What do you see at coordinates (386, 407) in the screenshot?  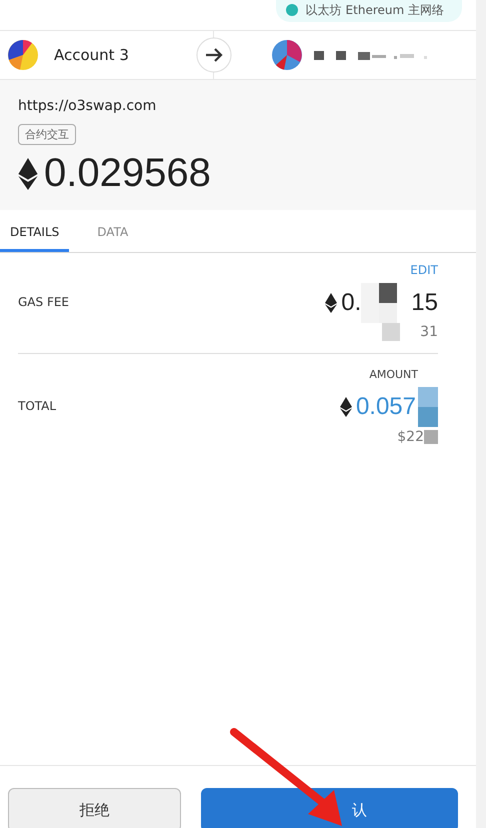 I see `total-value: 0.057` at bounding box center [386, 407].